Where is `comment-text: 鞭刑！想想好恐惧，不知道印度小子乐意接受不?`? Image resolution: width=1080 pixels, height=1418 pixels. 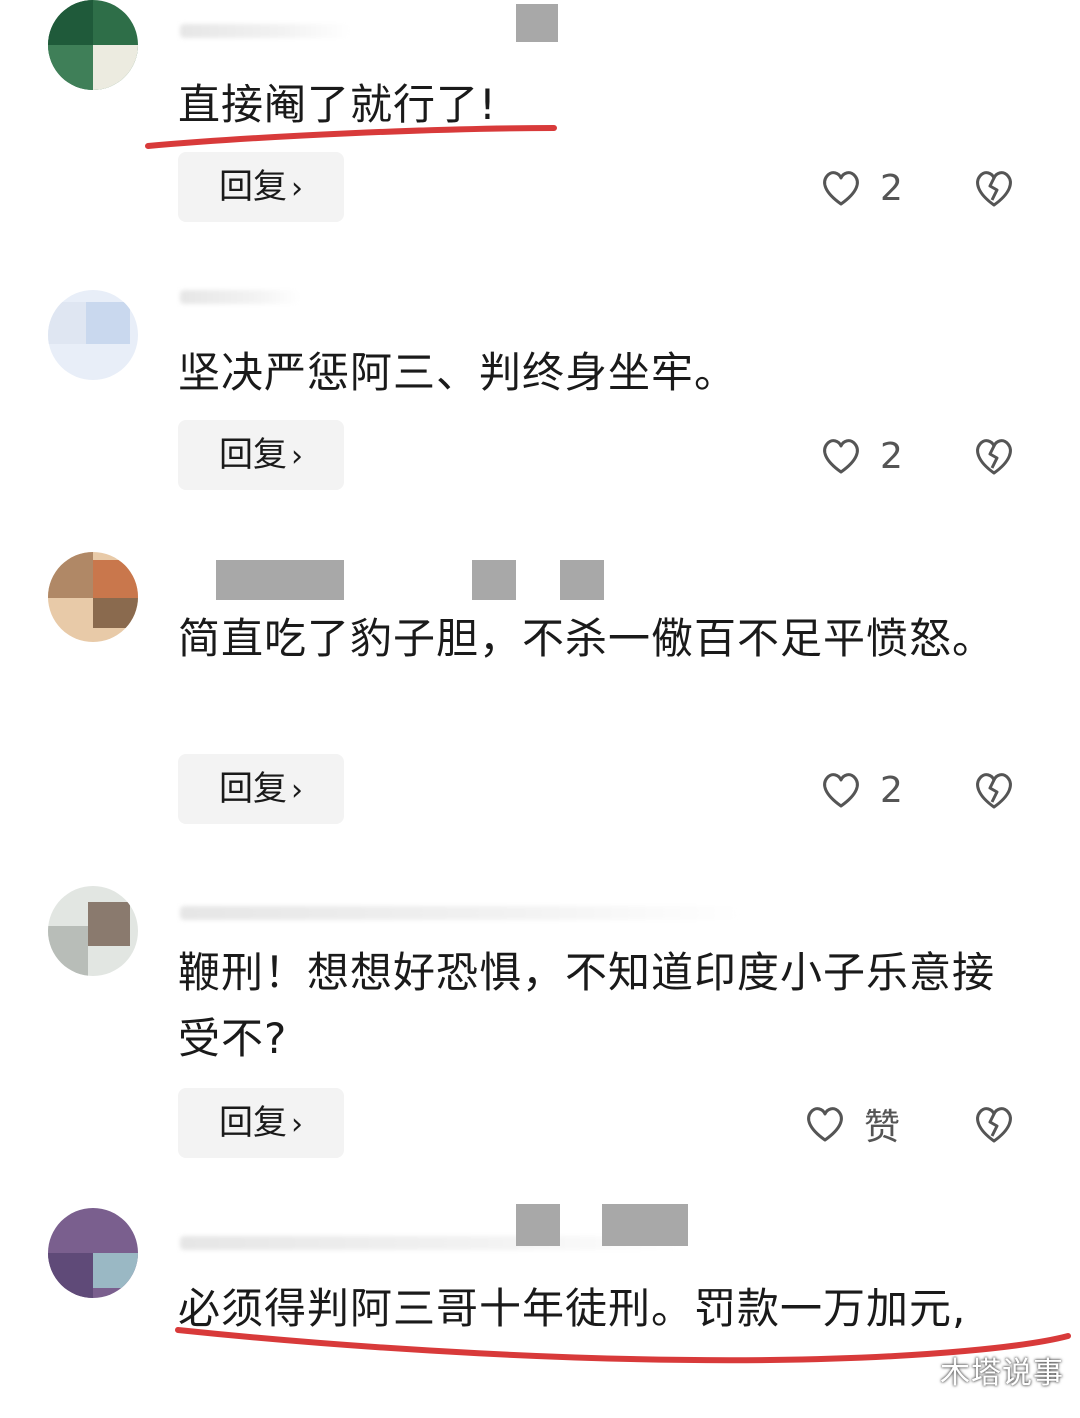 comment-text: 鞭刑！想想好恐惧，不知道印度小子乐意接受不? is located at coordinates (587, 1005).